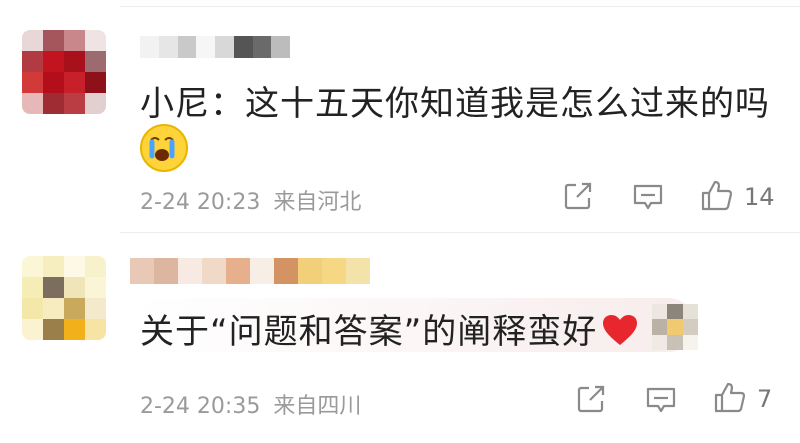 The width and height of the screenshot is (800, 443). I want to click on comment-location: 来自河北, so click(317, 202).